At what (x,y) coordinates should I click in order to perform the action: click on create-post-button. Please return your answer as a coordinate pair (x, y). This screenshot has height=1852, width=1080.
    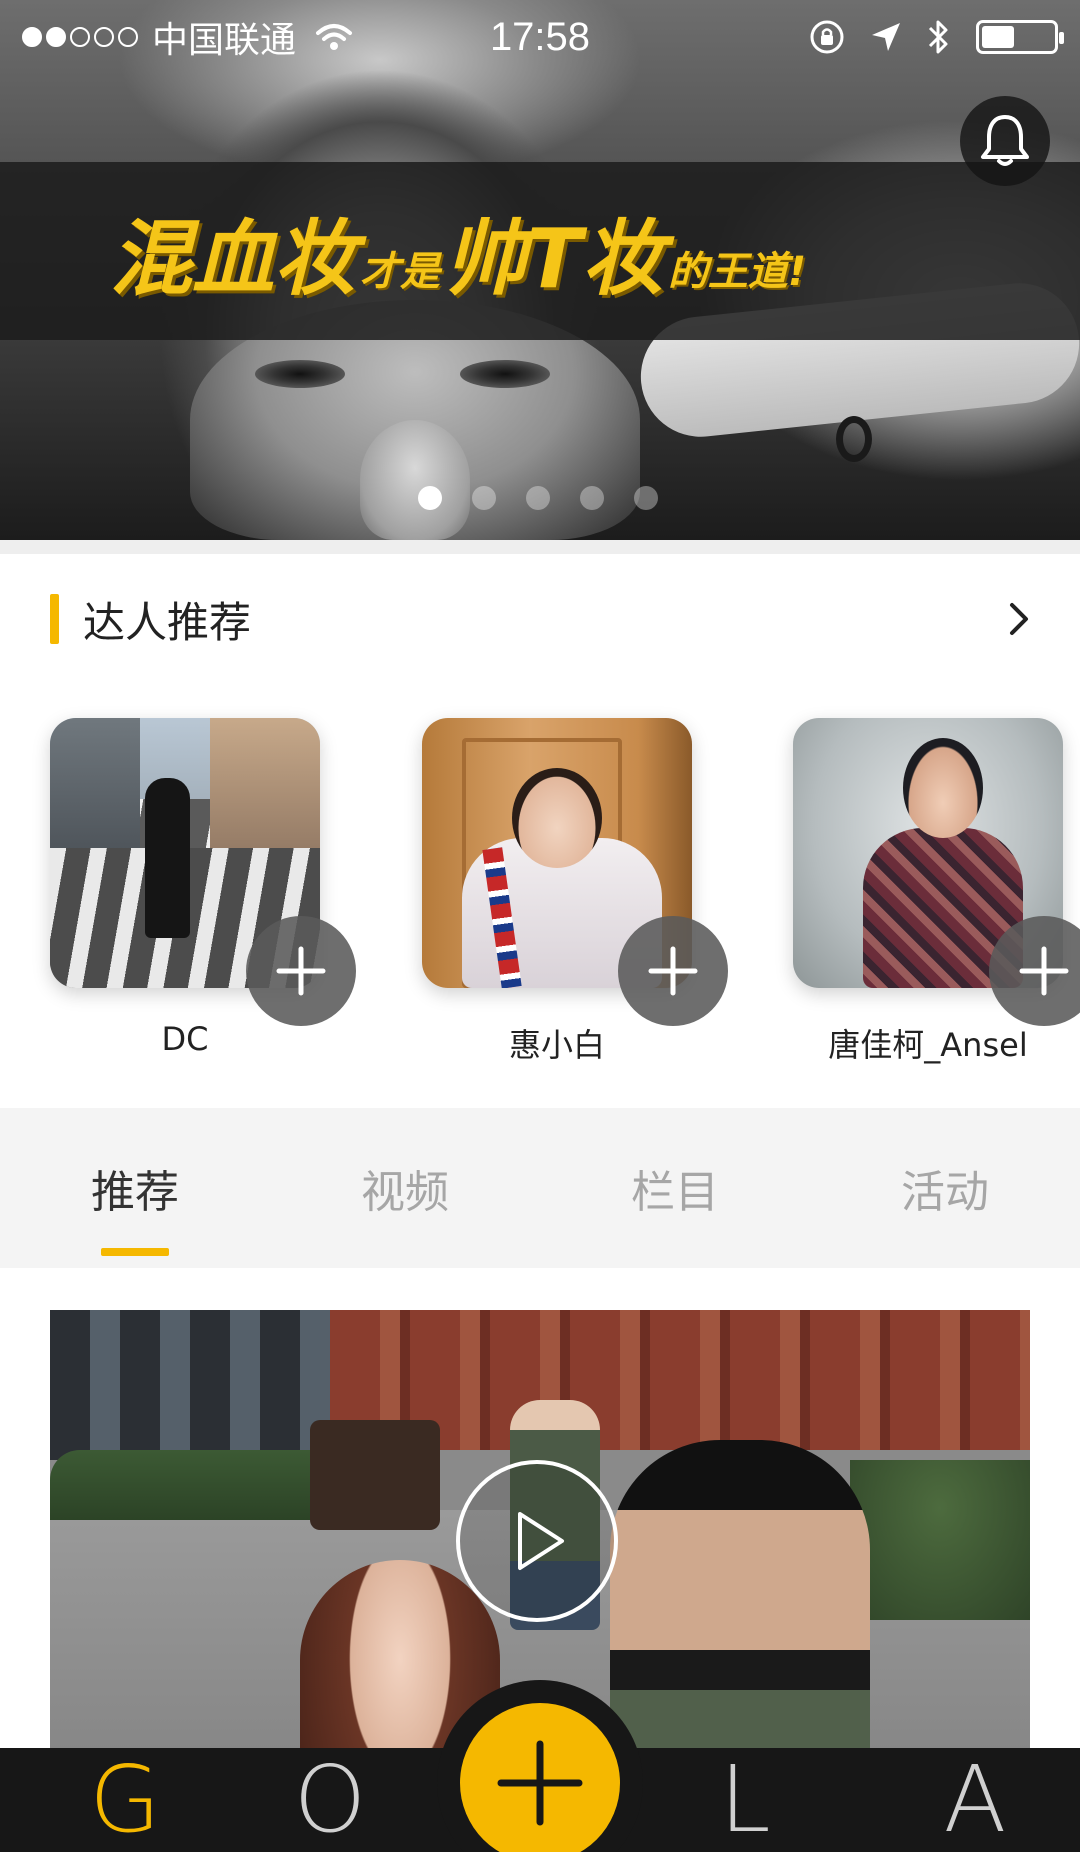
    Looking at the image, I should click on (540, 1777).